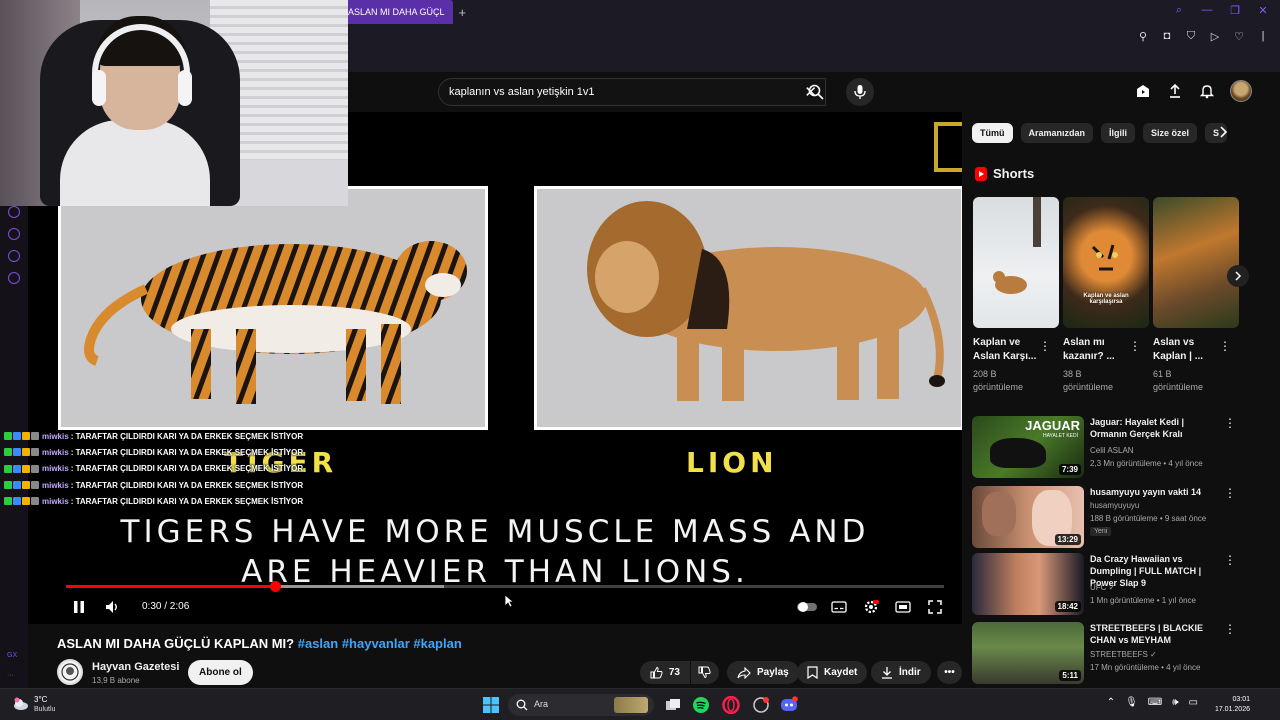  I want to click on theater-mode-button, so click(903, 607).